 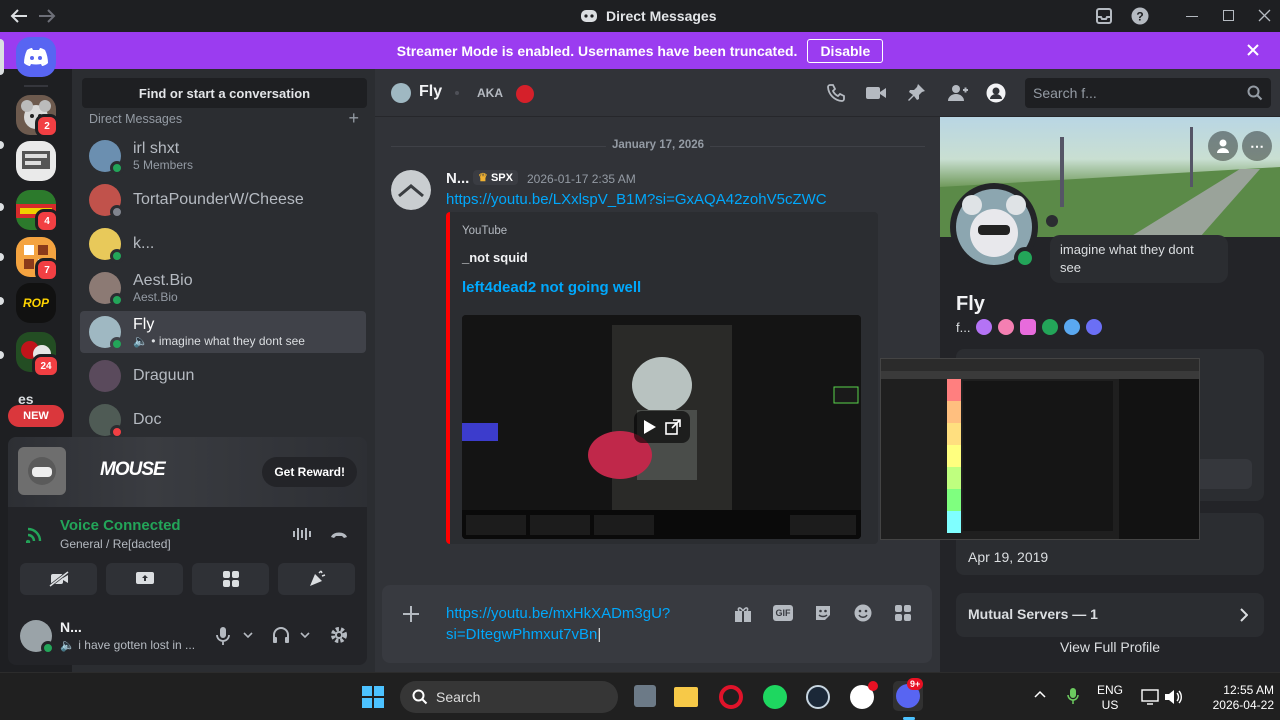 I want to click on online-dot, so click(x=48, y=648).